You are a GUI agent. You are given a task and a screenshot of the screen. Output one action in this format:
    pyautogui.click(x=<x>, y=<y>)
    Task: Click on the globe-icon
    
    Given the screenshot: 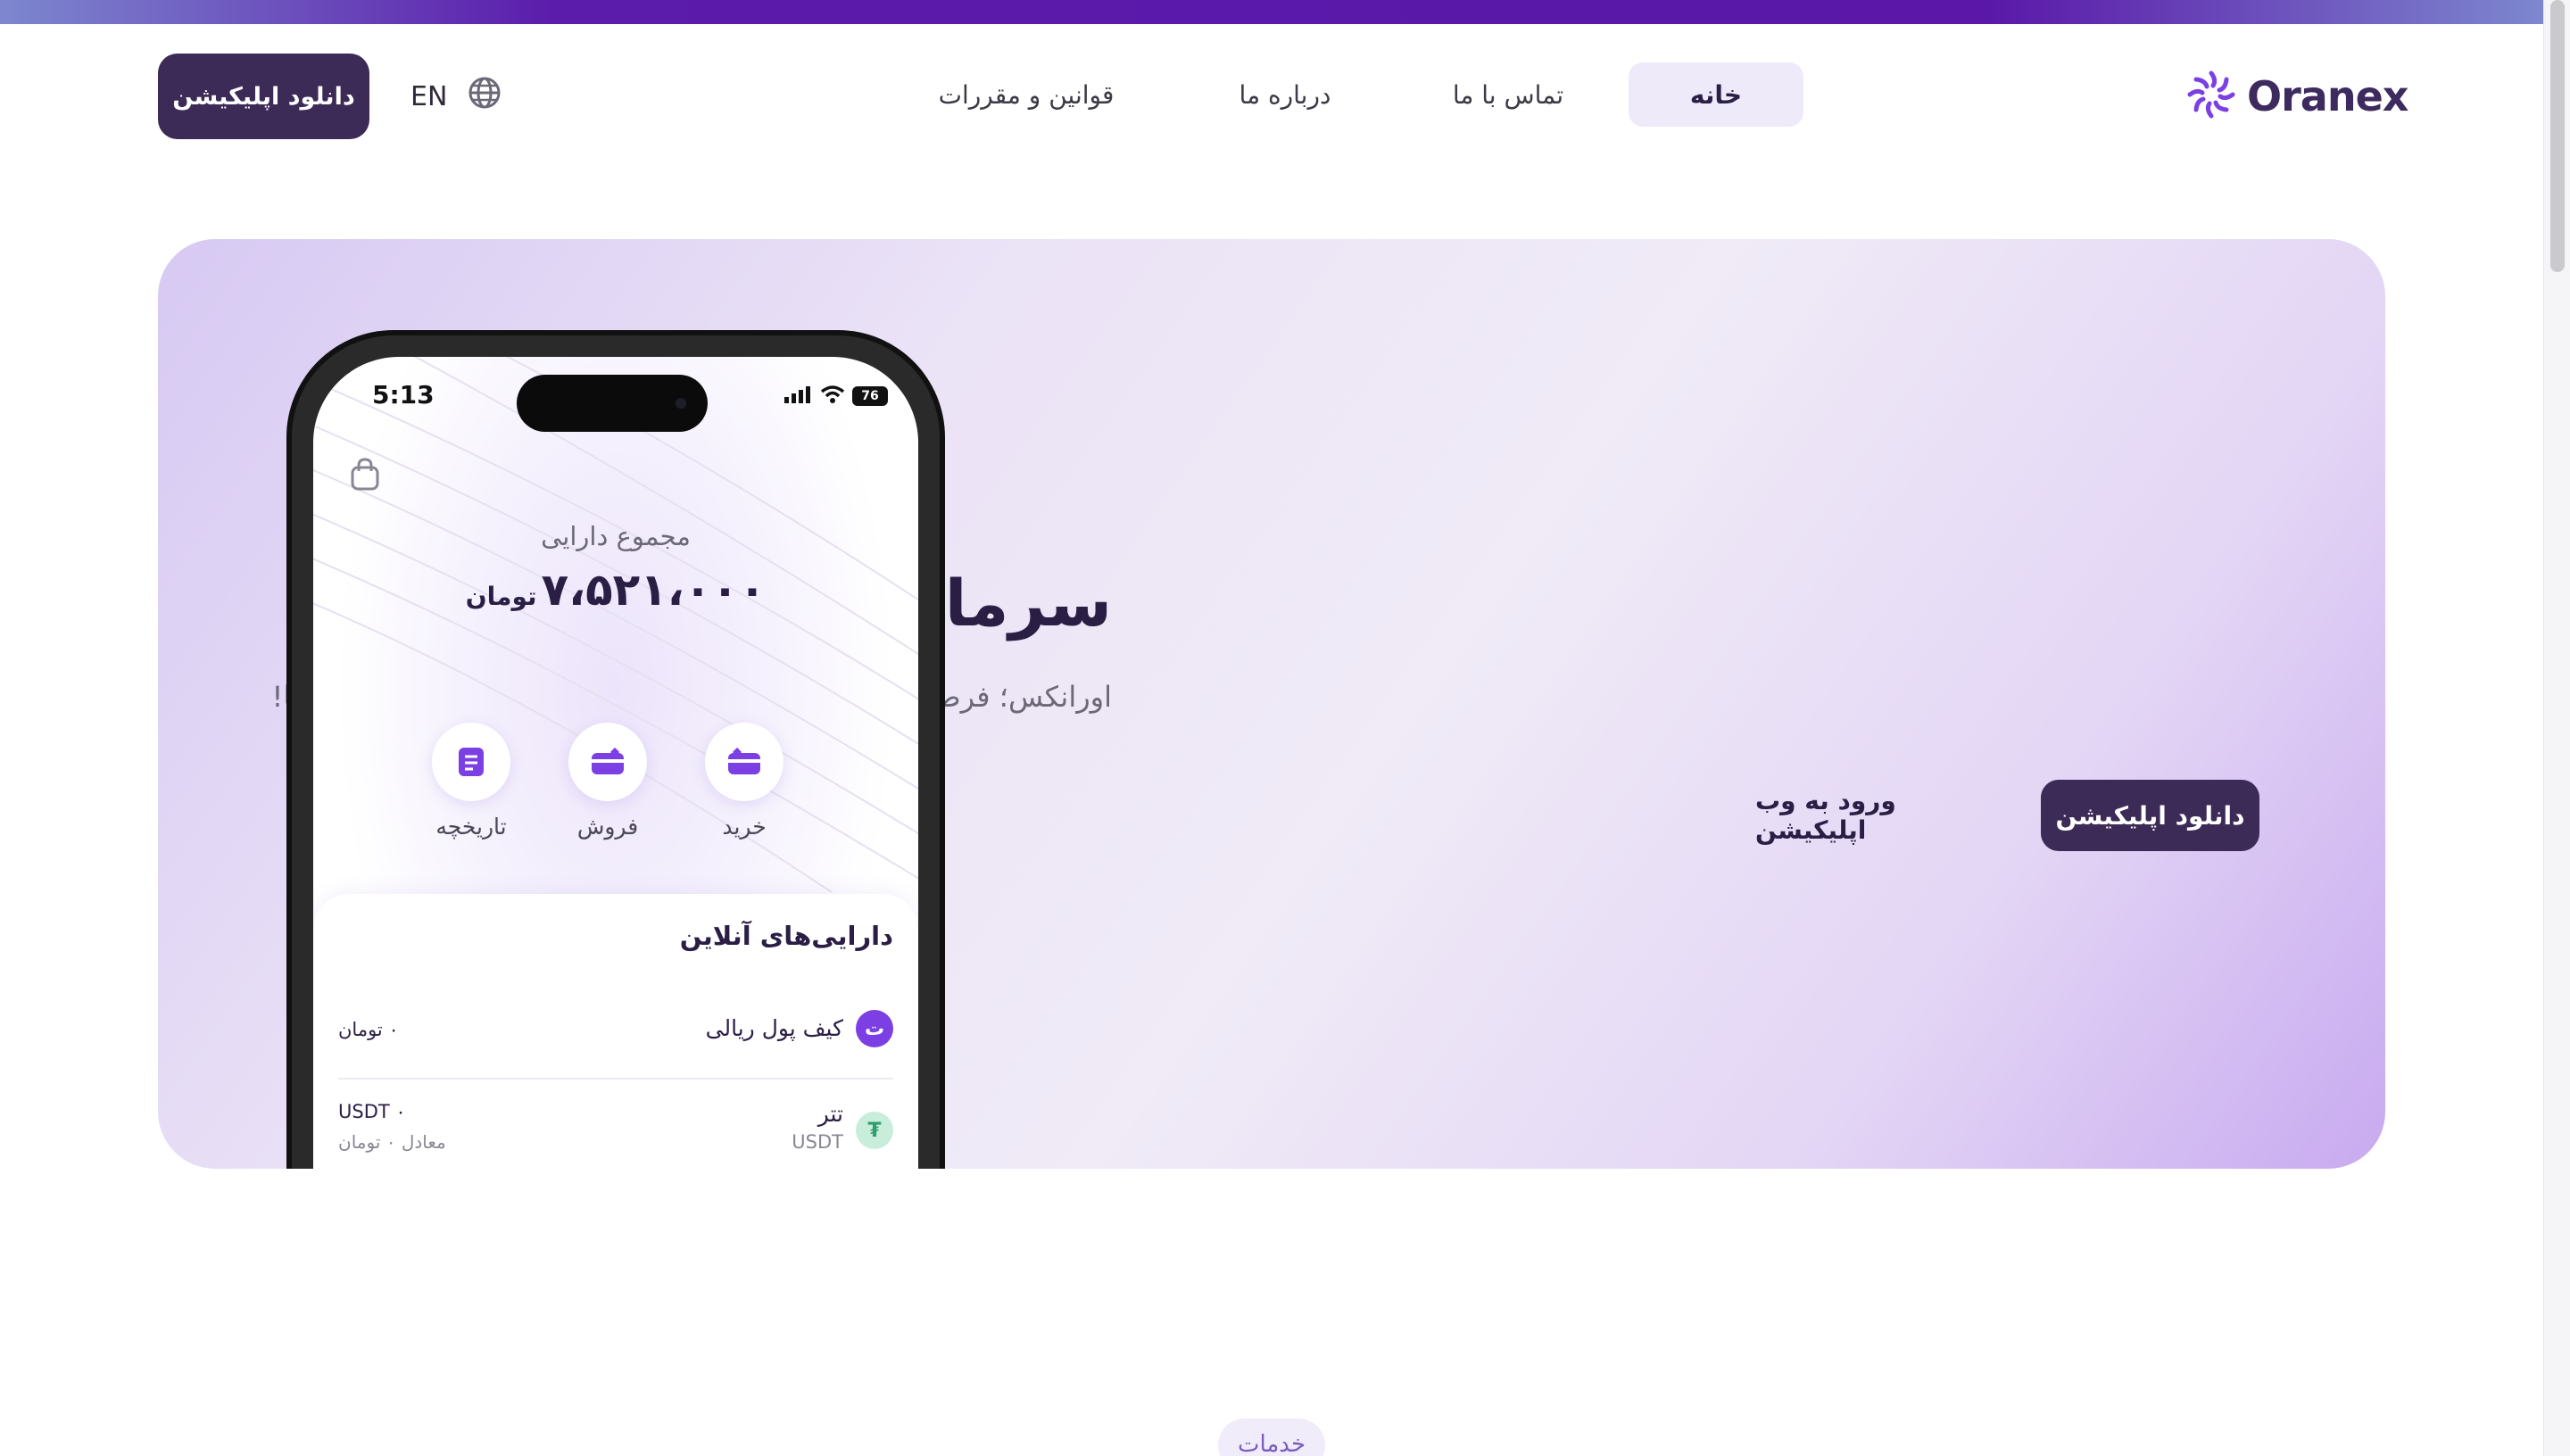 What is the action you would take?
    pyautogui.click(x=485, y=97)
    